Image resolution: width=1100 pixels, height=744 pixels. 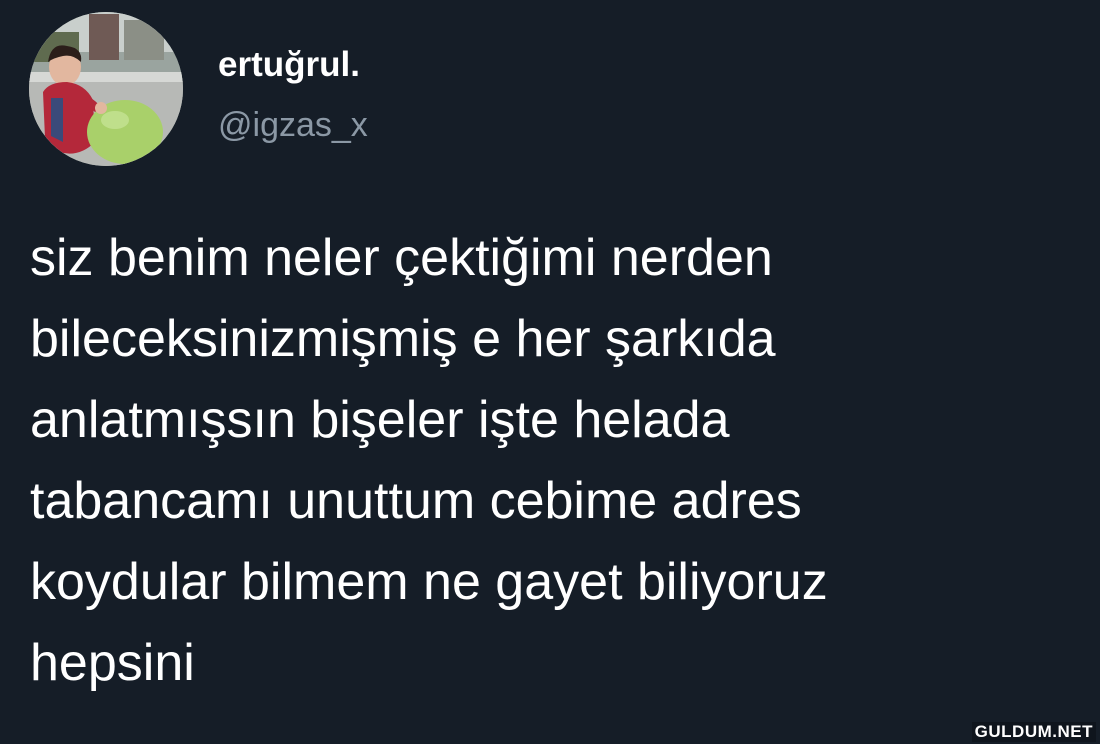 I want to click on avatar, so click(x=106, y=89).